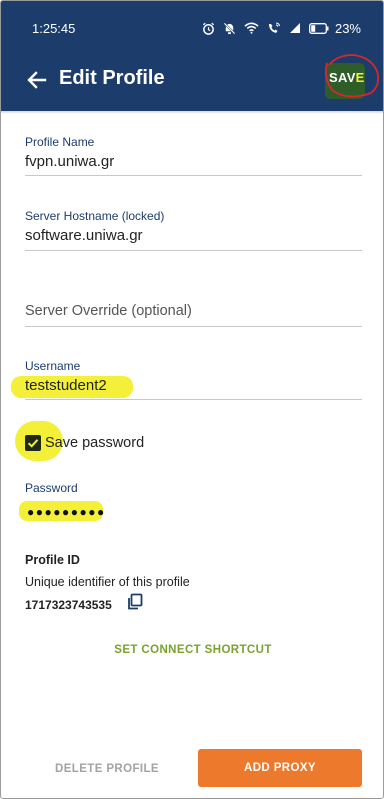  I want to click on add-proxy-button: ADD PROXY, so click(280, 768).